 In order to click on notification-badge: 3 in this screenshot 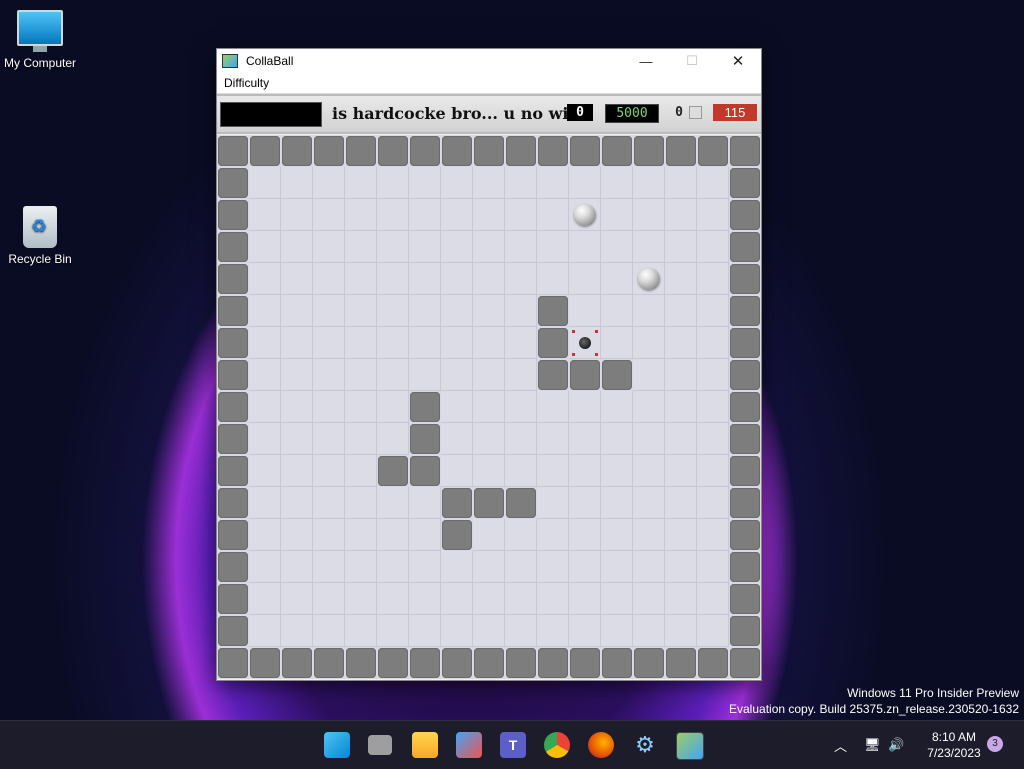, I will do `click(995, 744)`.